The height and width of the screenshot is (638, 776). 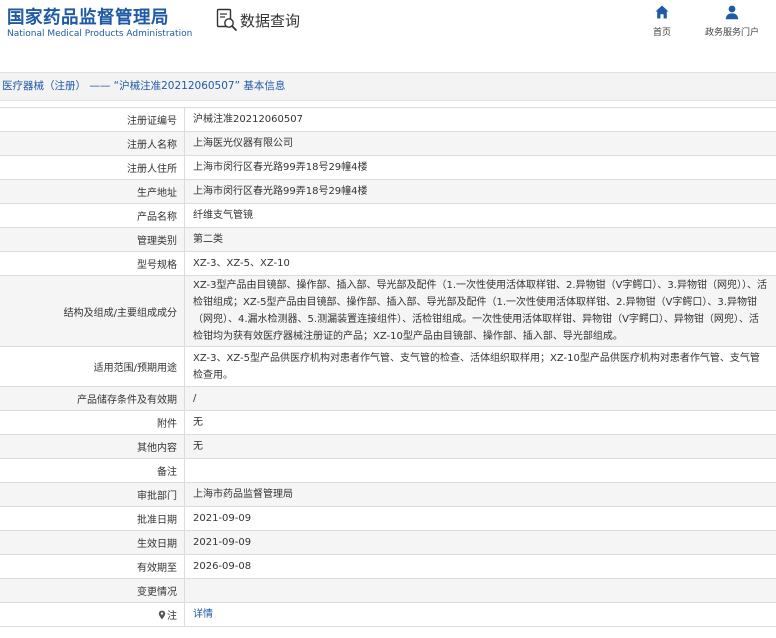 What do you see at coordinates (241, 263) in the screenshot?
I see `field-value: XZ-3、XZ-5、XZ-10` at bounding box center [241, 263].